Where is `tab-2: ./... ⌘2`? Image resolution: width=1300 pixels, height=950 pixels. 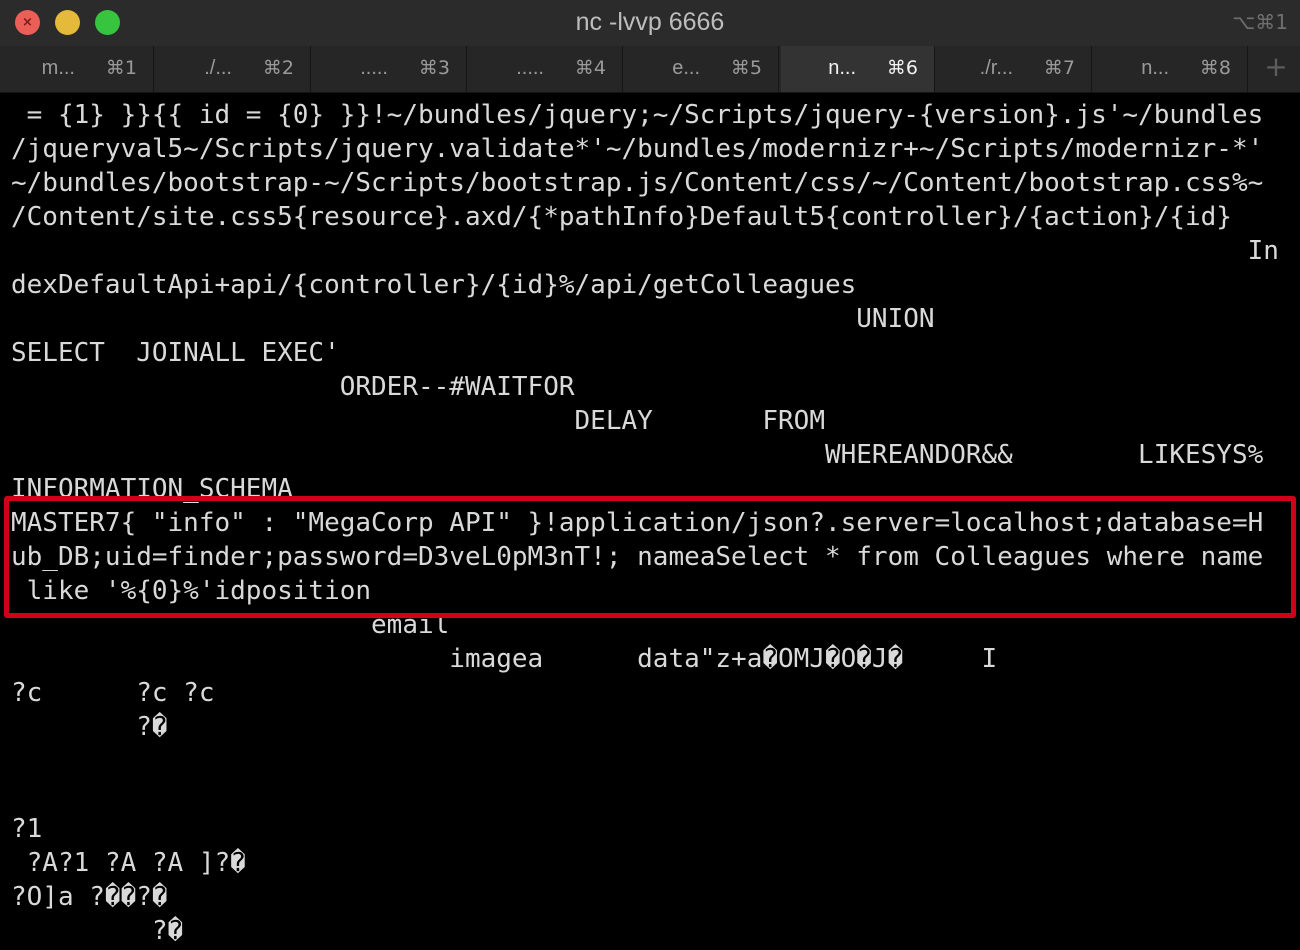
tab-2: ./... ⌘2 is located at coordinates (234, 69).